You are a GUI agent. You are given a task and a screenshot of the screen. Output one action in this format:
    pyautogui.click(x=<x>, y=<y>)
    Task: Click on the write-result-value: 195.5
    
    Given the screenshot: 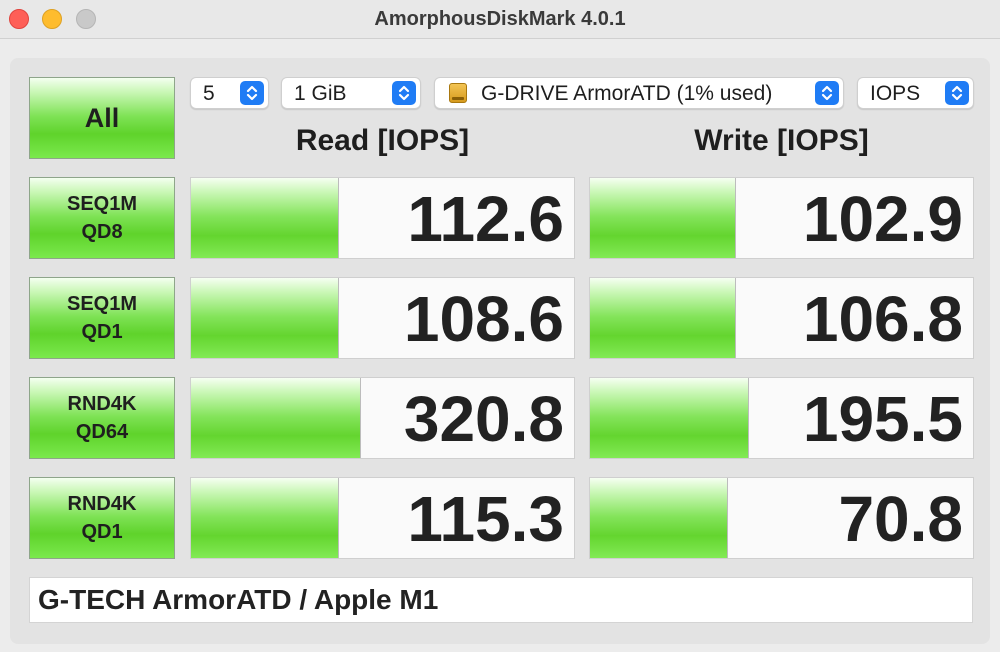 What is the action you would take?
    pyautogui.click(x=882, y=419)
    